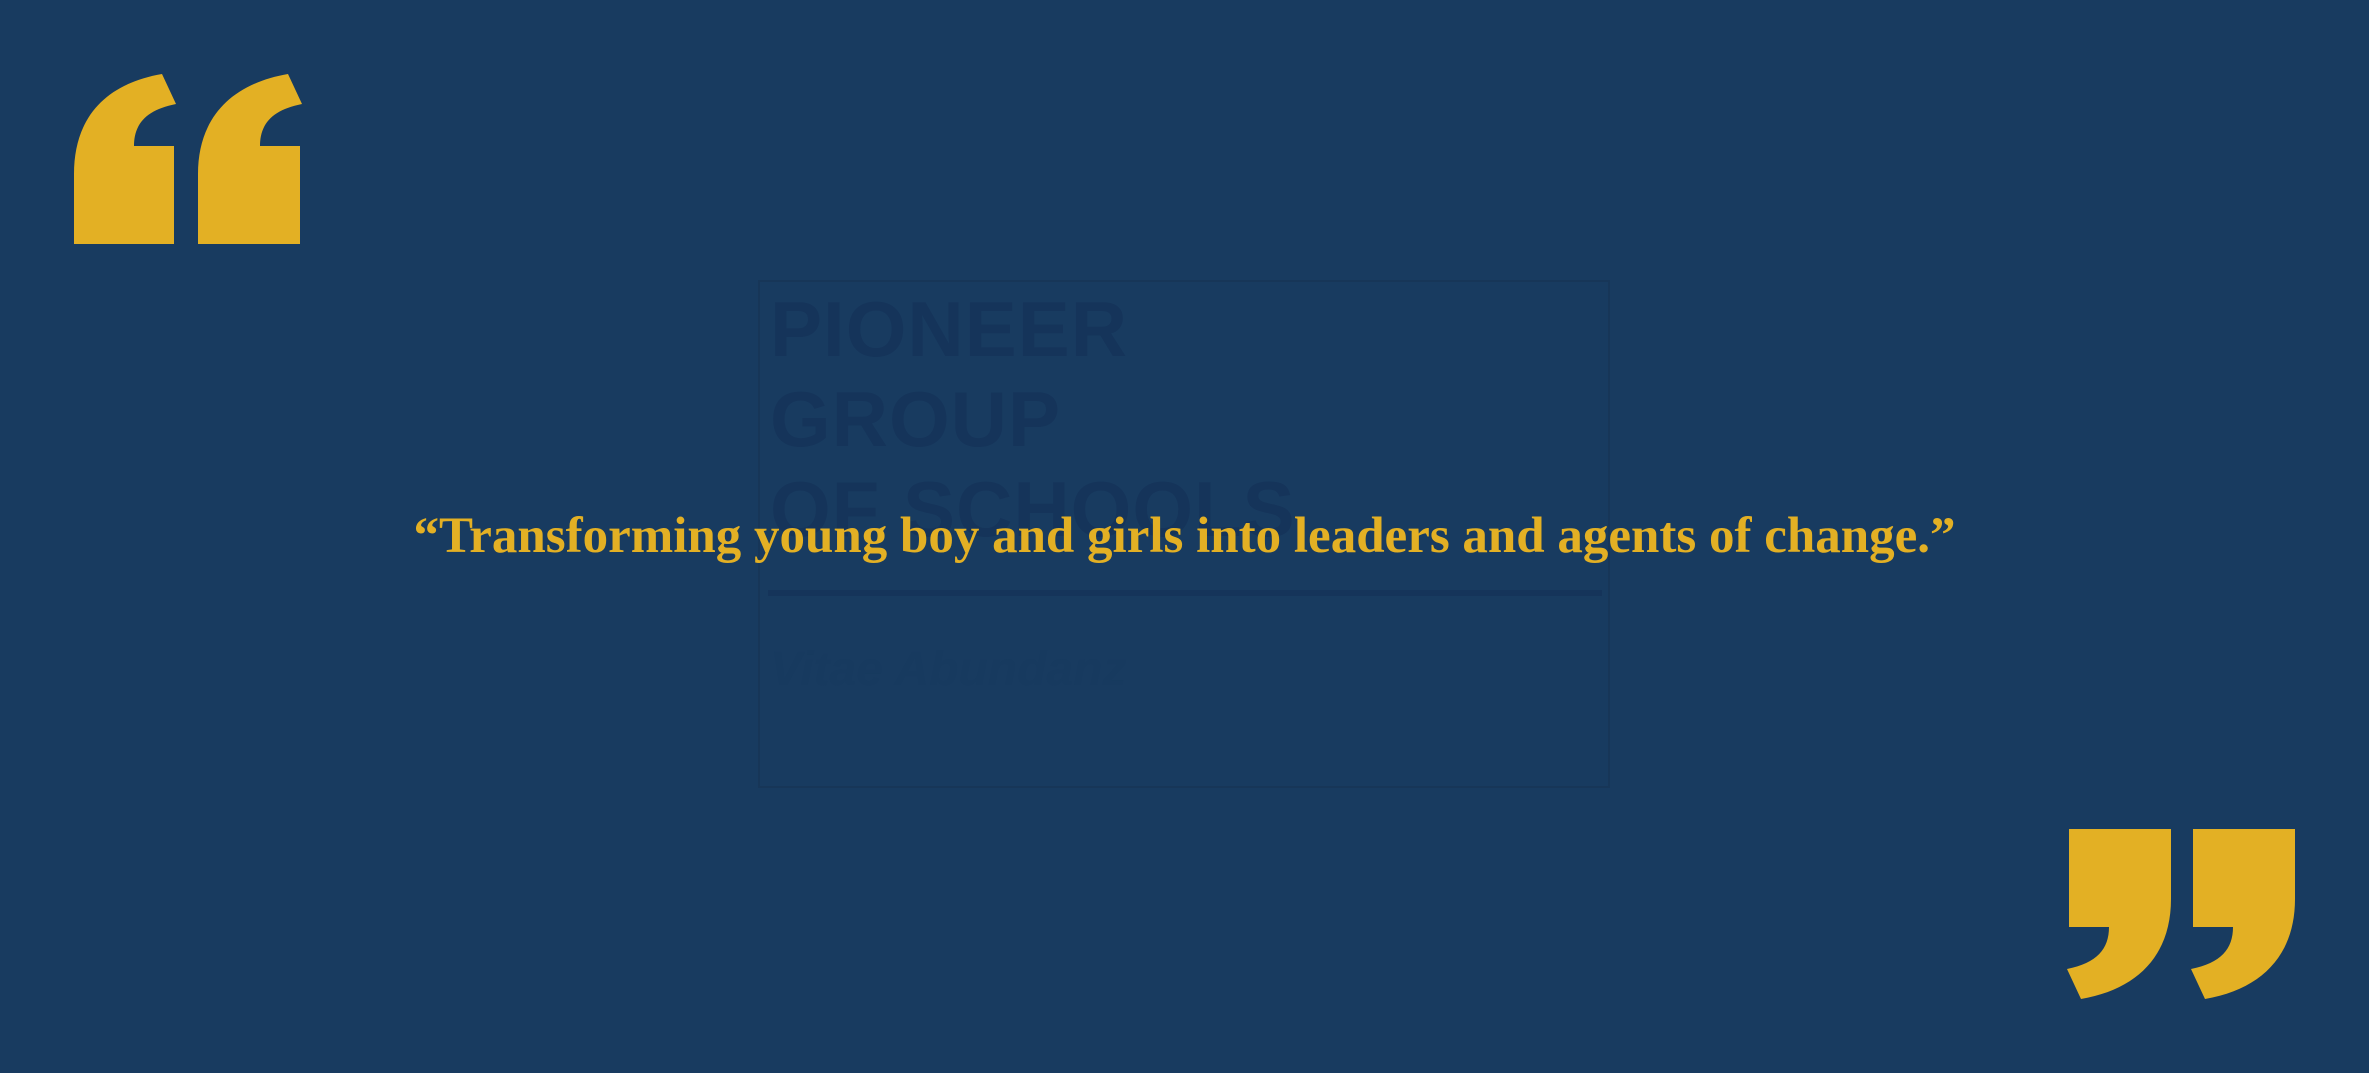 This screenshot has width=2369, height=1073. Describe the element at coordinates (1185, 593) in the screenshot. I see `watermark-divider` at that location.